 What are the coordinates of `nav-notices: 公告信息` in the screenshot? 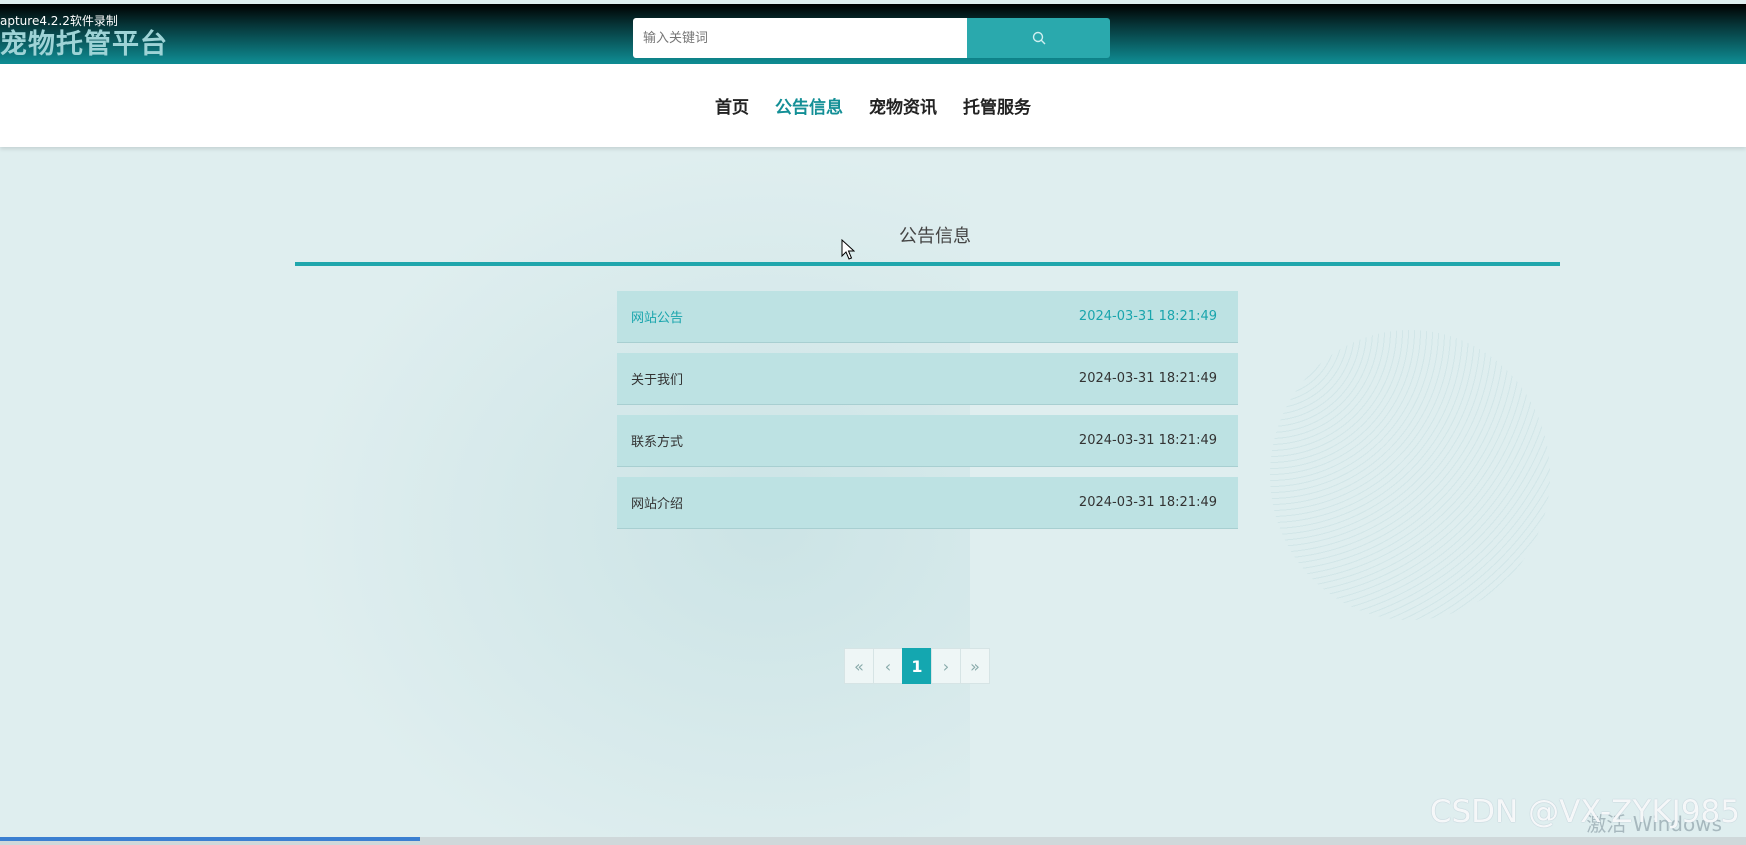 It's located at (809, 105).